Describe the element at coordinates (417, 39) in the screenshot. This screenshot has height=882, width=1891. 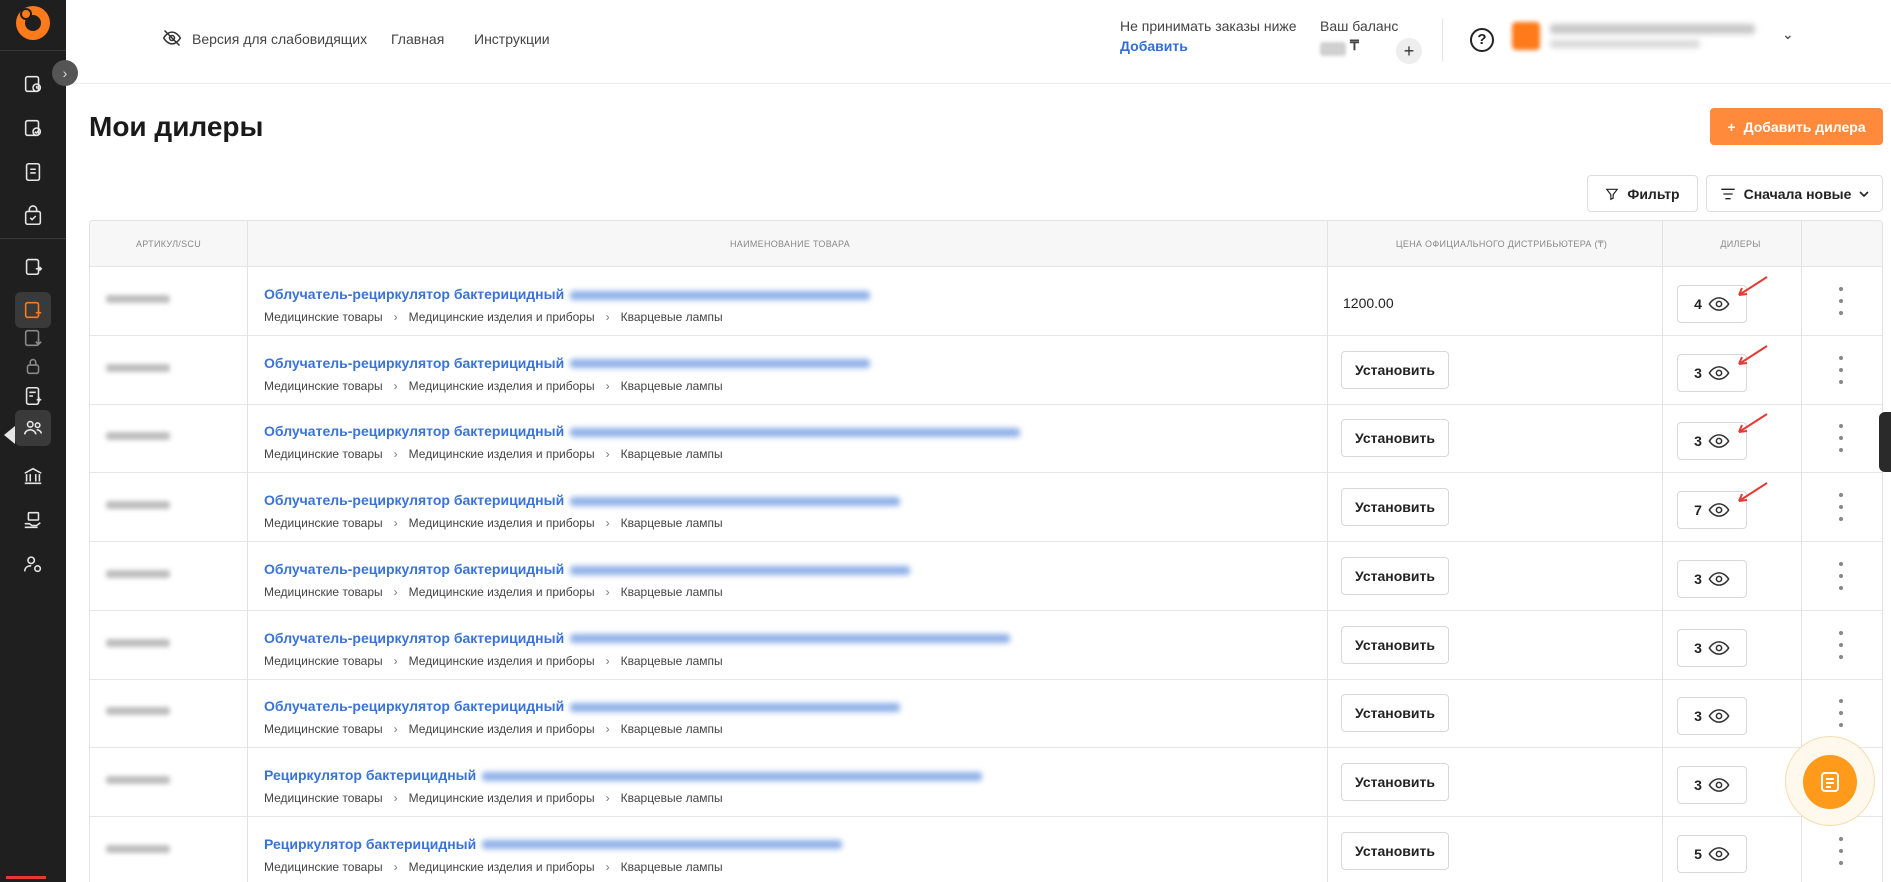
I see `nav-link-home: Главная` at that location.